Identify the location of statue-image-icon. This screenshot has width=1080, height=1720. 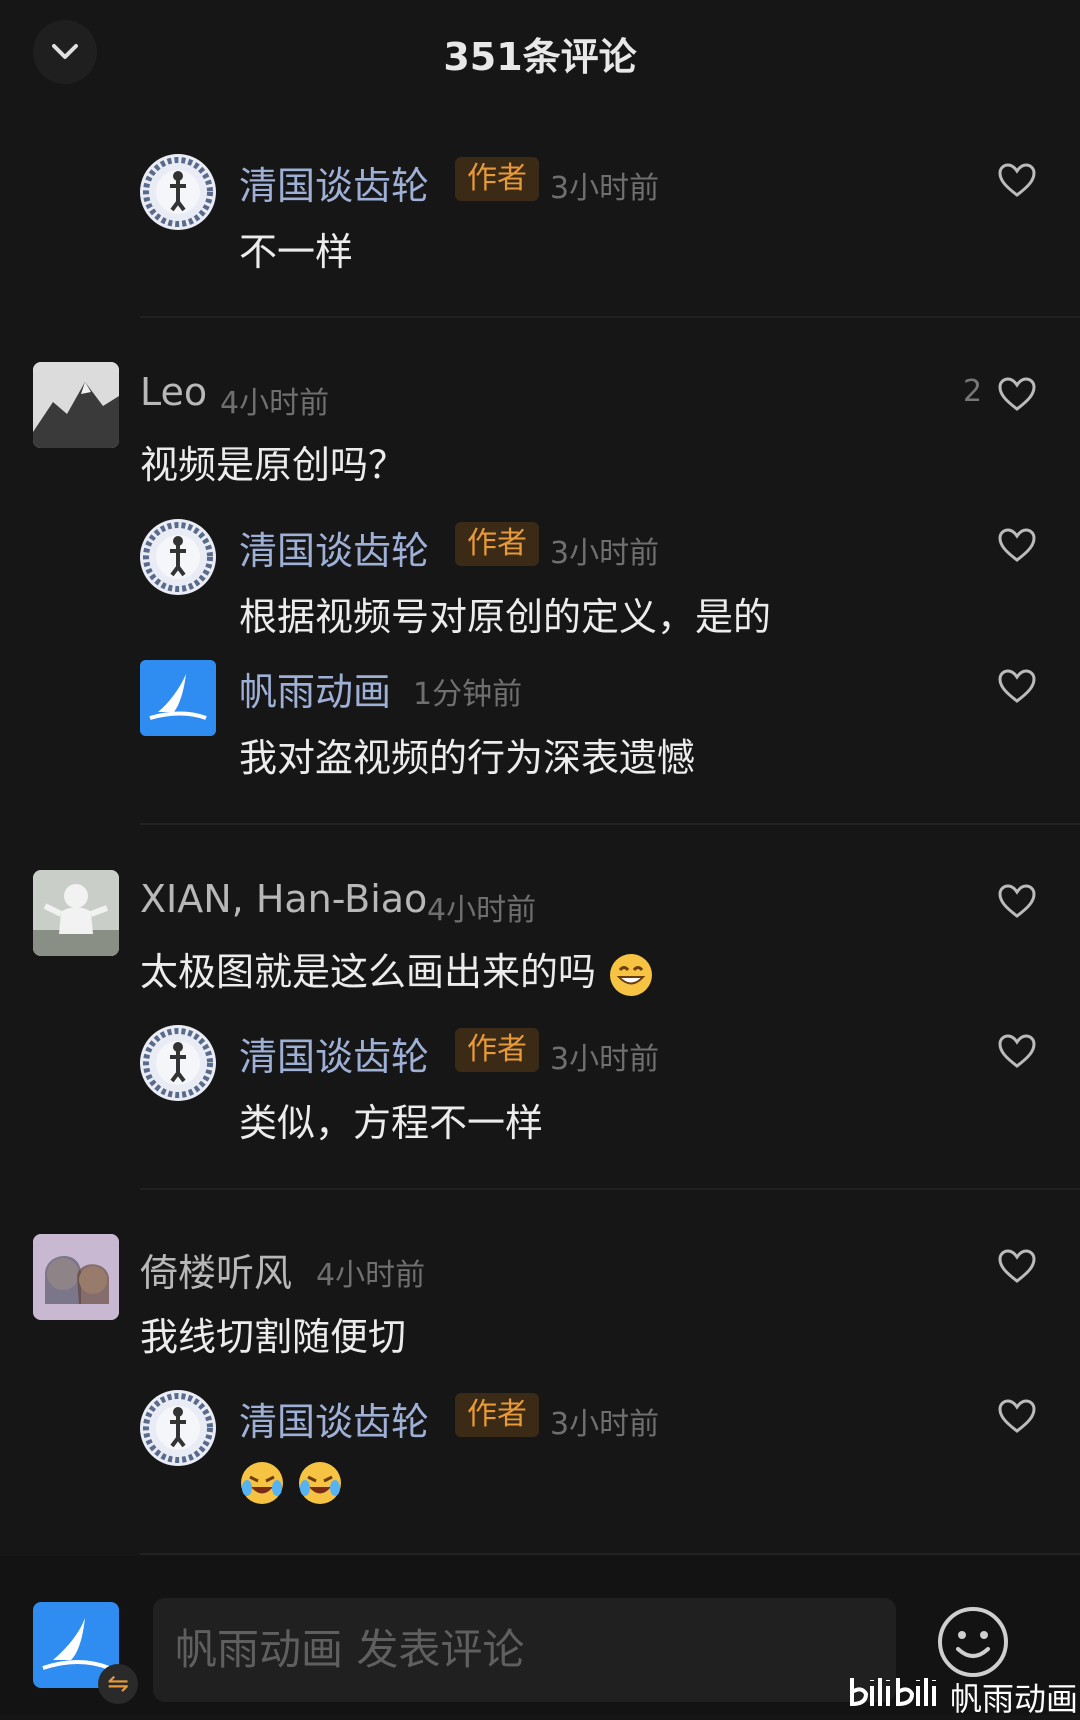
(76, 913).